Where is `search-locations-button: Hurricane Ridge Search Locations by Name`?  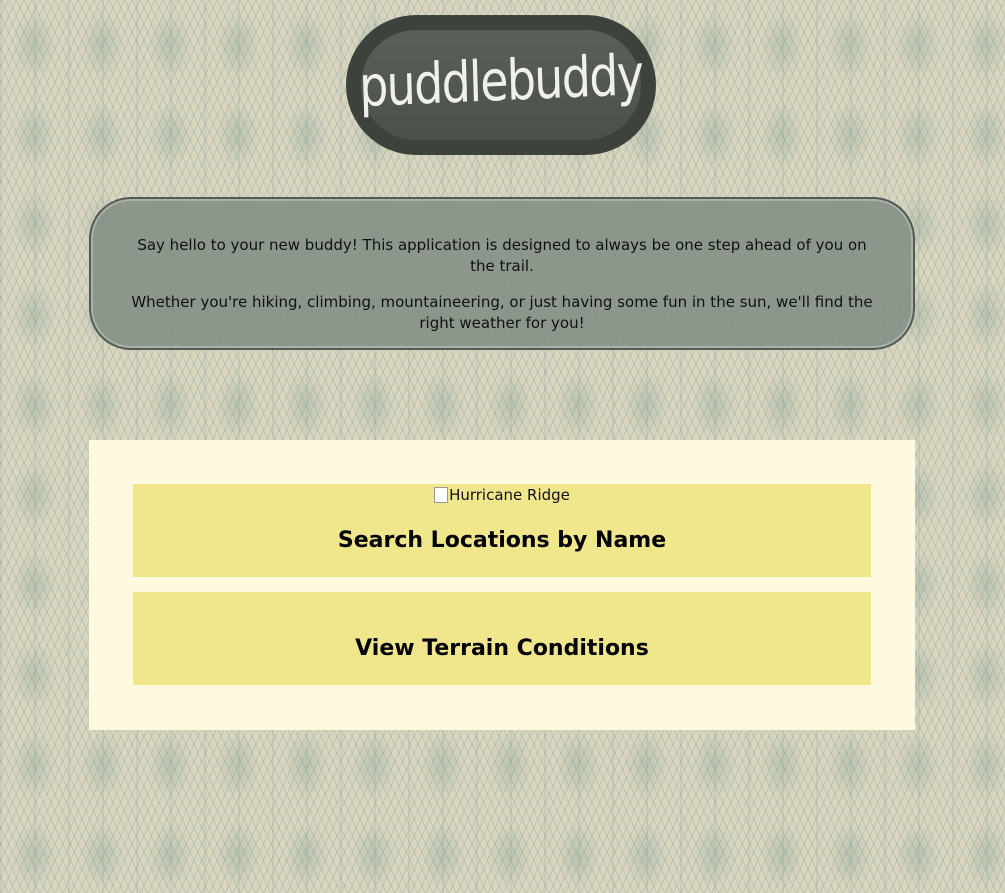 search-locations-button: Hurricane Ridge Search Locations by Name is located at coordinates (502, 530).